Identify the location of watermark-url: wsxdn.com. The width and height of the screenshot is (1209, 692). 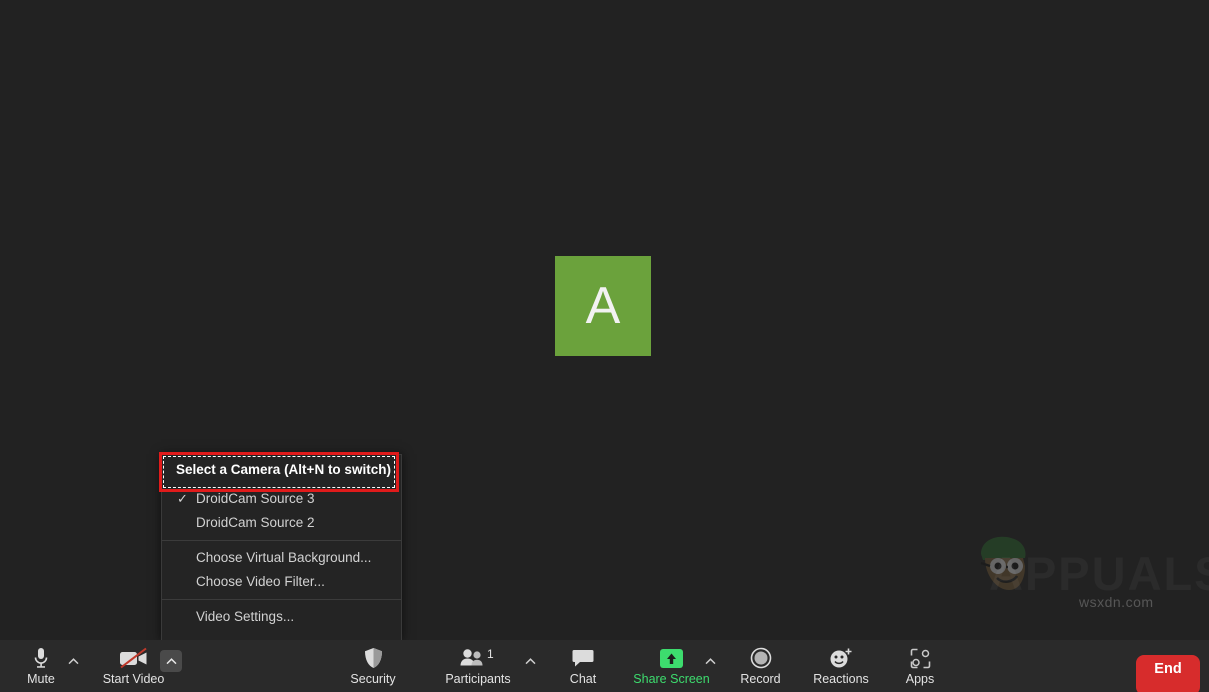
(1116, 602).